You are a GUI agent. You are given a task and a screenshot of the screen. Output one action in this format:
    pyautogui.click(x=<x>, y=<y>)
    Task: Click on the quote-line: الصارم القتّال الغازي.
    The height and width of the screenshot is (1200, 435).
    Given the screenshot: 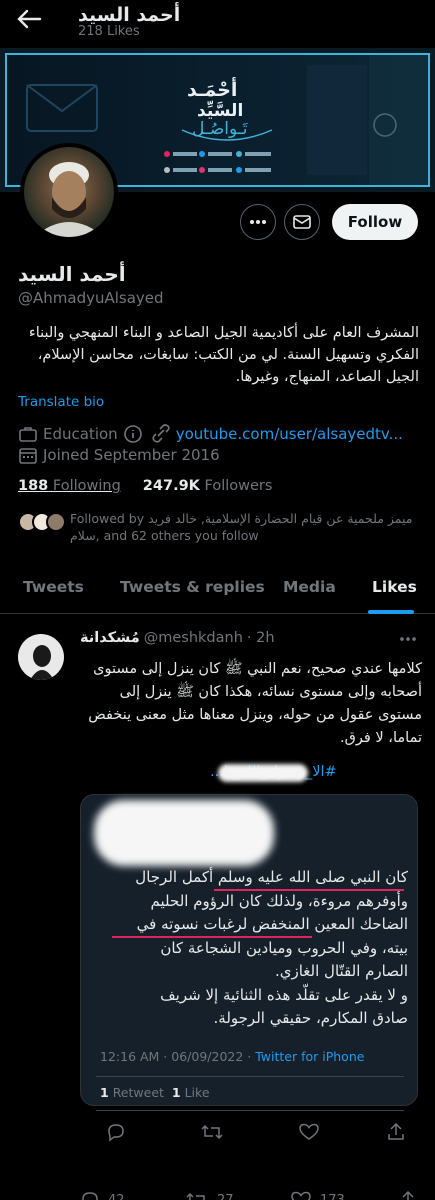 What is the action you would take?
    pyautogui.click(x=341, y=971)
    